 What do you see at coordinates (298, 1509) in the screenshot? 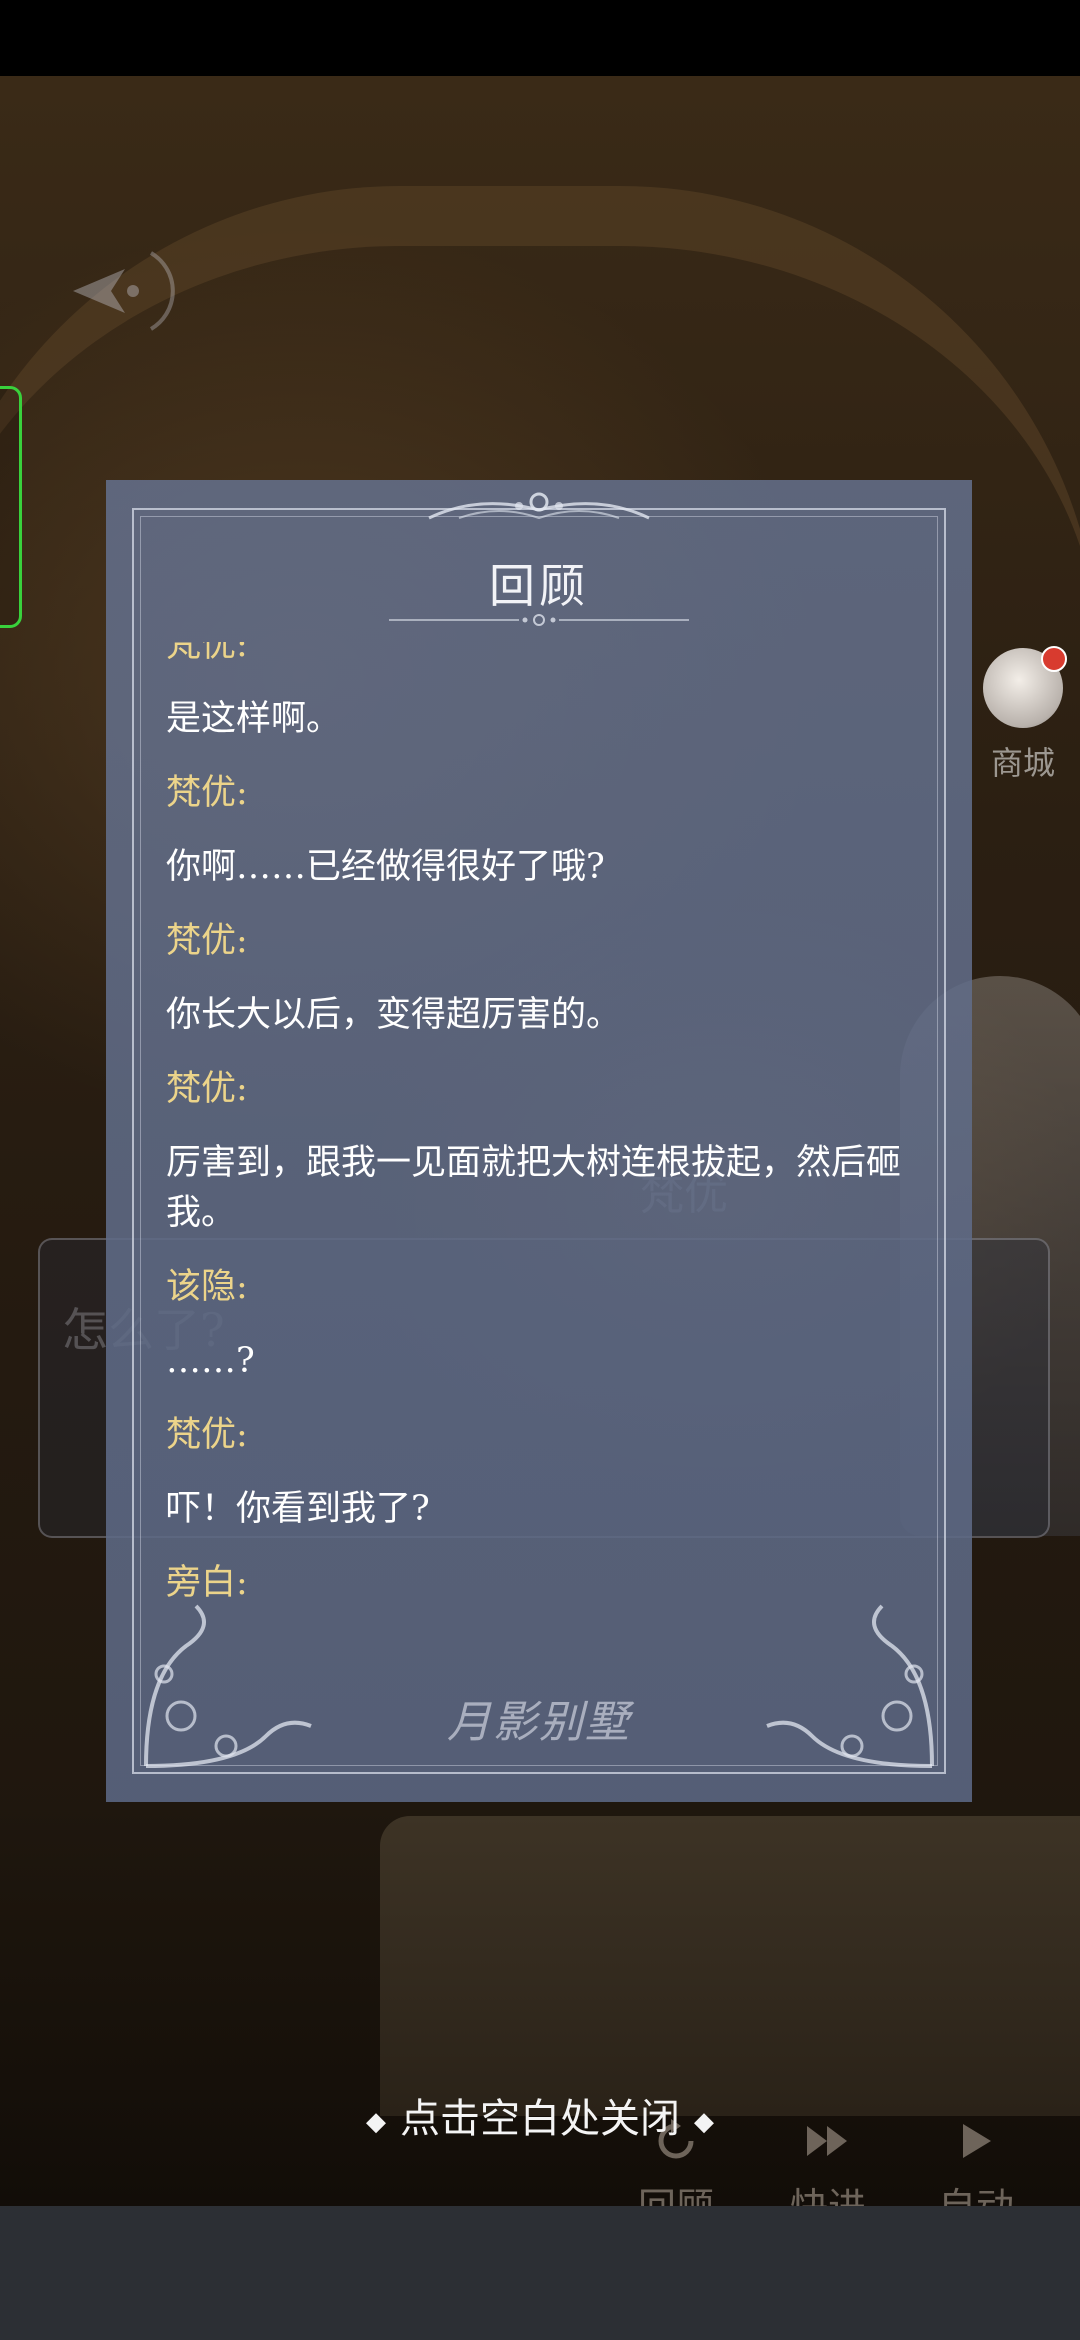
I see `log-dialogue-text: 吓！你看到我了?` at bounding box center [298, 1509].